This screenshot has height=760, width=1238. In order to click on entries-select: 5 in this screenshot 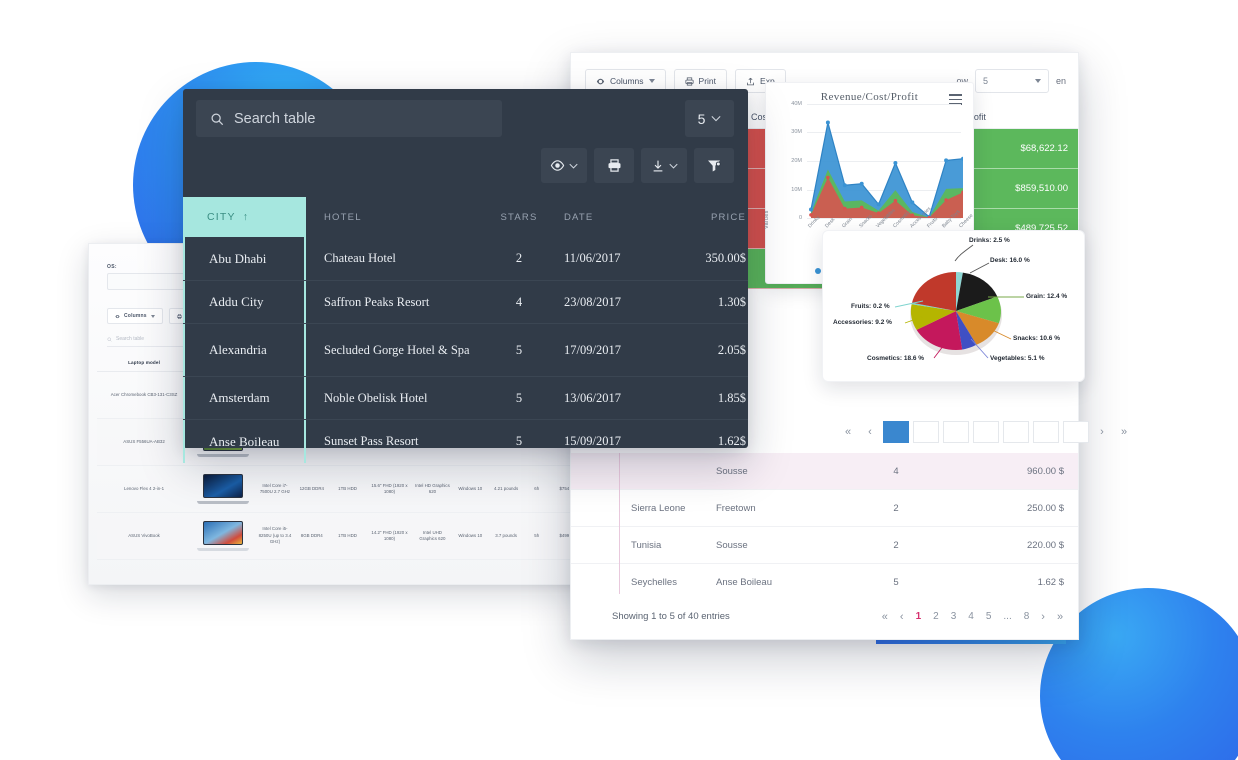, I will do `click(1011, 81)`.